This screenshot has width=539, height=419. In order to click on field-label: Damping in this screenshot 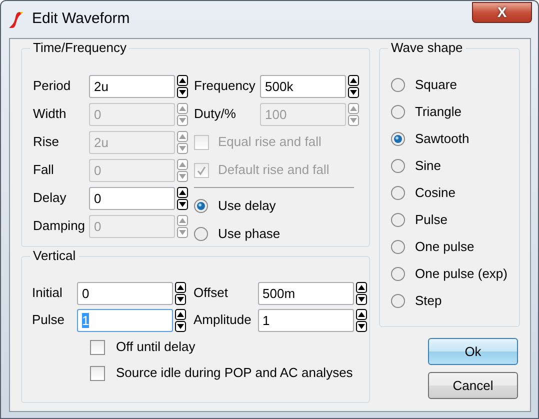, I will do `click(59, 226)`.